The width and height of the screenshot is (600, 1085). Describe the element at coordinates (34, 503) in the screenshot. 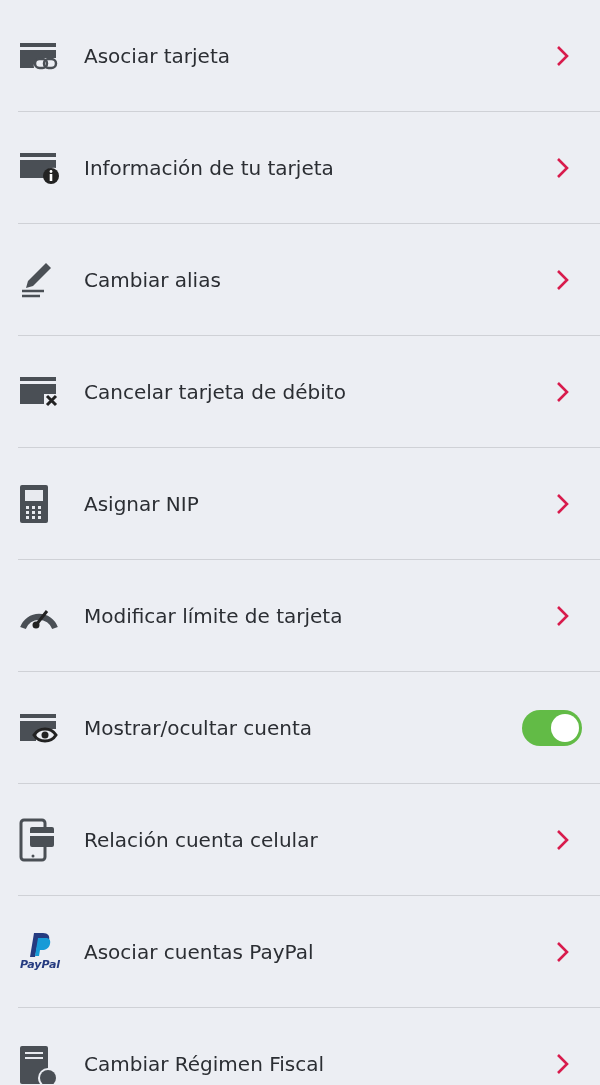

I see `keypad-device-icon` at that location.